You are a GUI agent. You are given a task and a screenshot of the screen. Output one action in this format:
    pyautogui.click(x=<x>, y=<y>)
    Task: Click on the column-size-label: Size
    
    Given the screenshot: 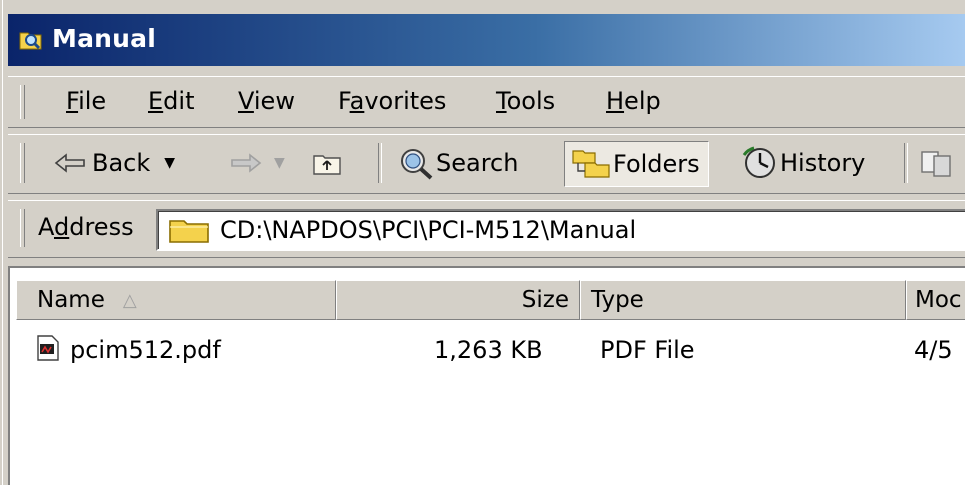 What is the action you would take?
    pyautogui.click(x=545, y=300)
    